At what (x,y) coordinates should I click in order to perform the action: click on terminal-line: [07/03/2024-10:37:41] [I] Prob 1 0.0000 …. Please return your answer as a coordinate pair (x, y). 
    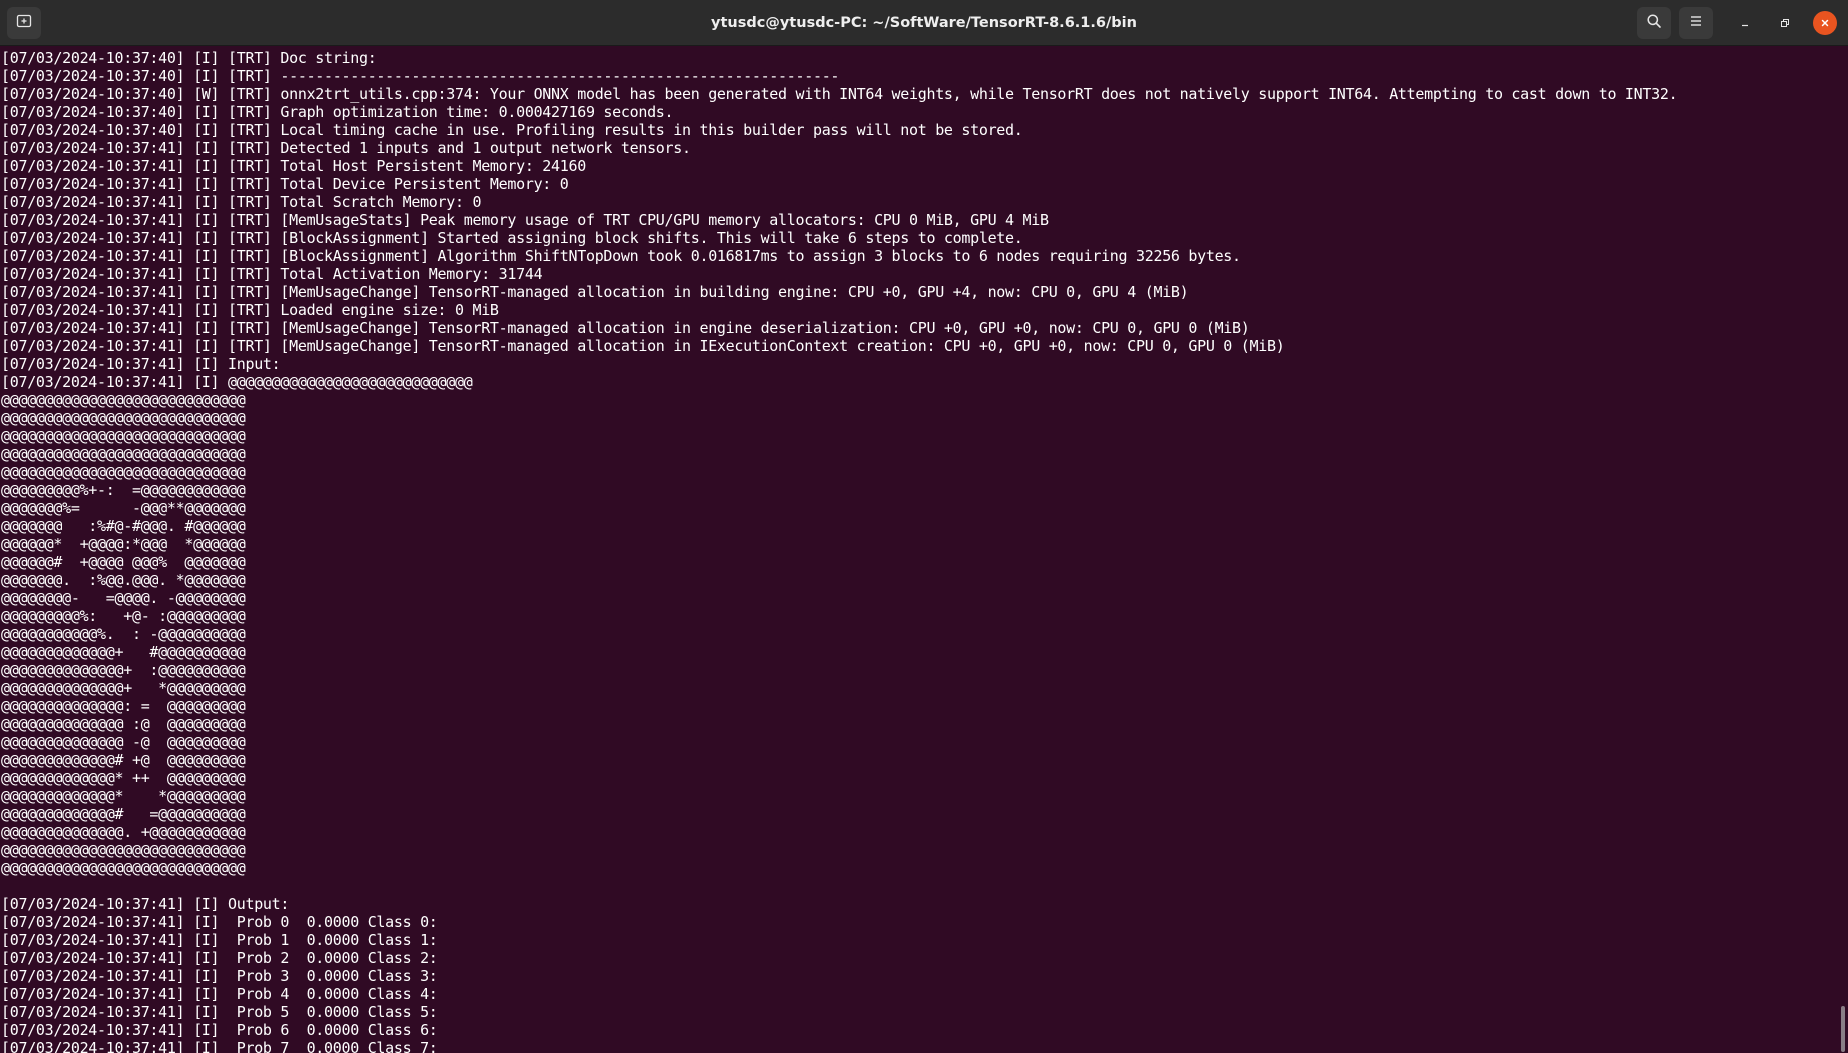
    Looking at the image, I should click on (219, 940).